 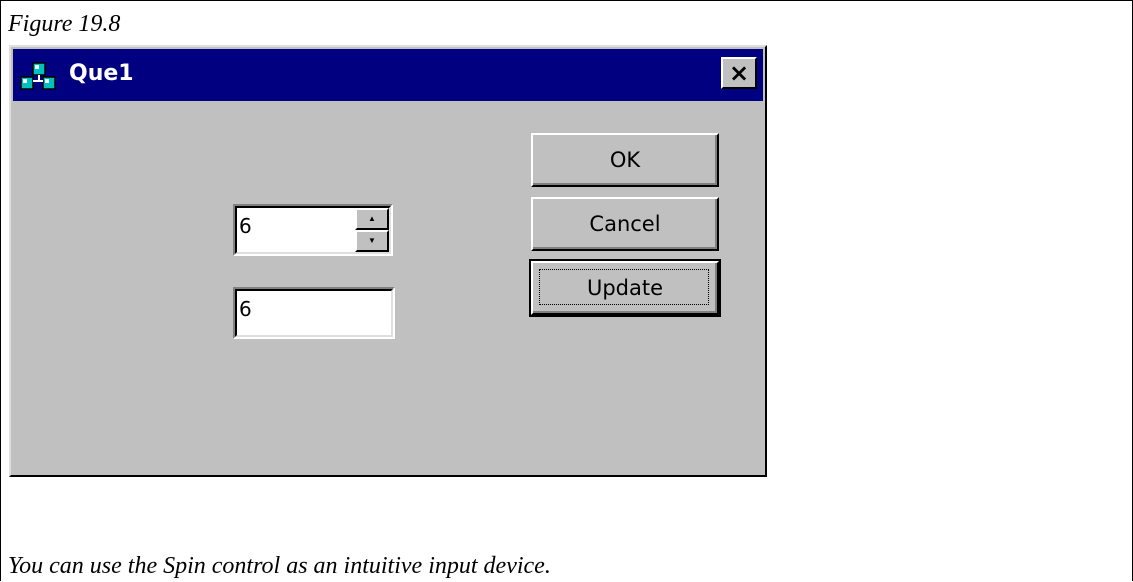 I want to click on update-button: Update, so click(x=625, y=288).